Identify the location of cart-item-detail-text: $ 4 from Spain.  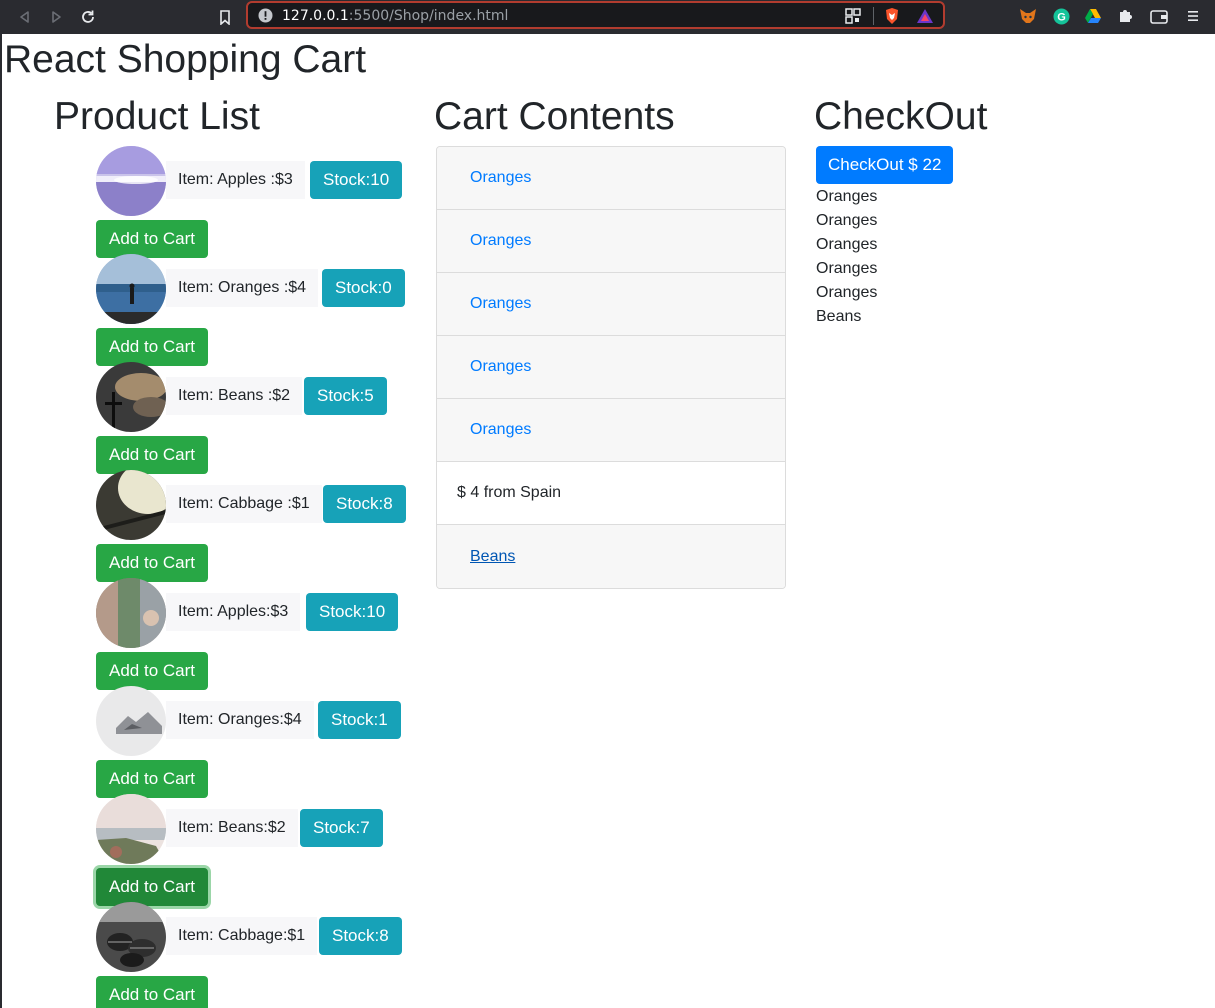
(509, 492).